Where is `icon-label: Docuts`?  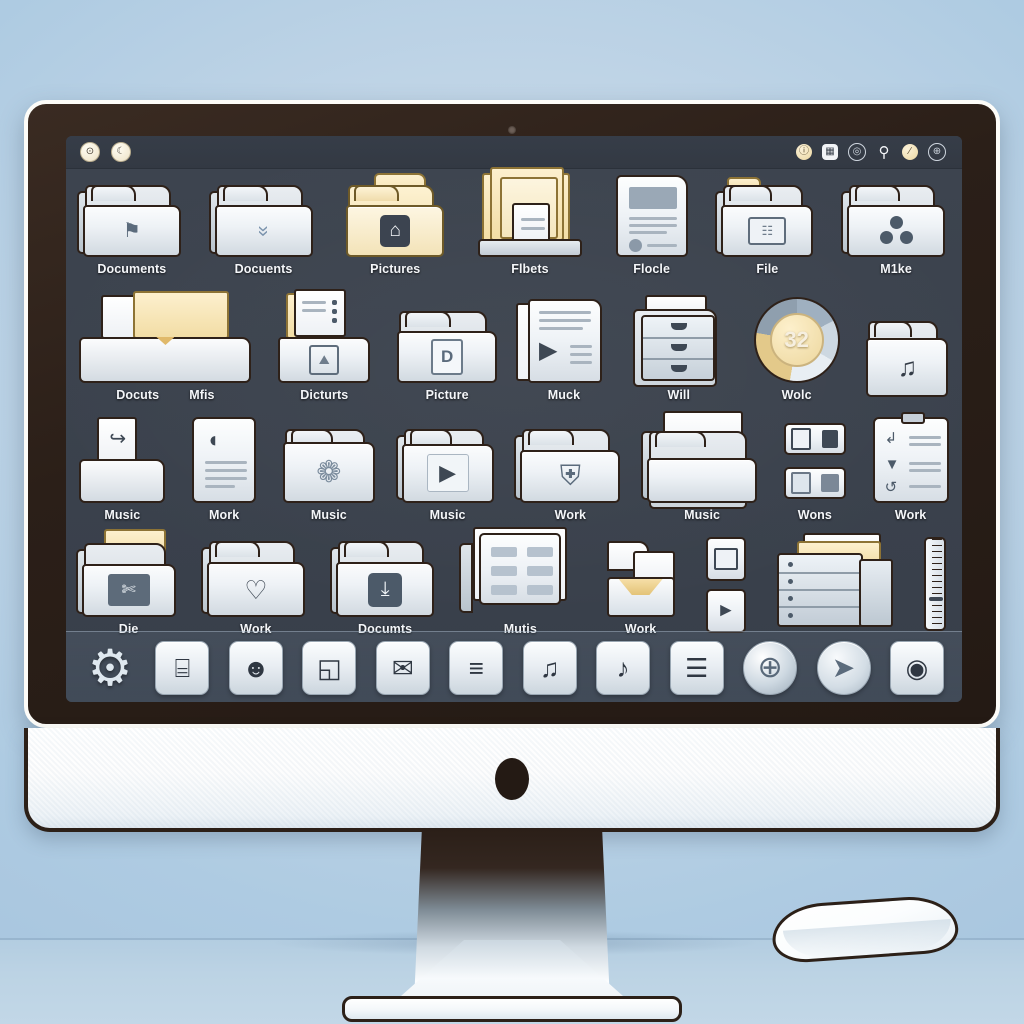
icon-label: Docuts is located at coordinates (138, 395).